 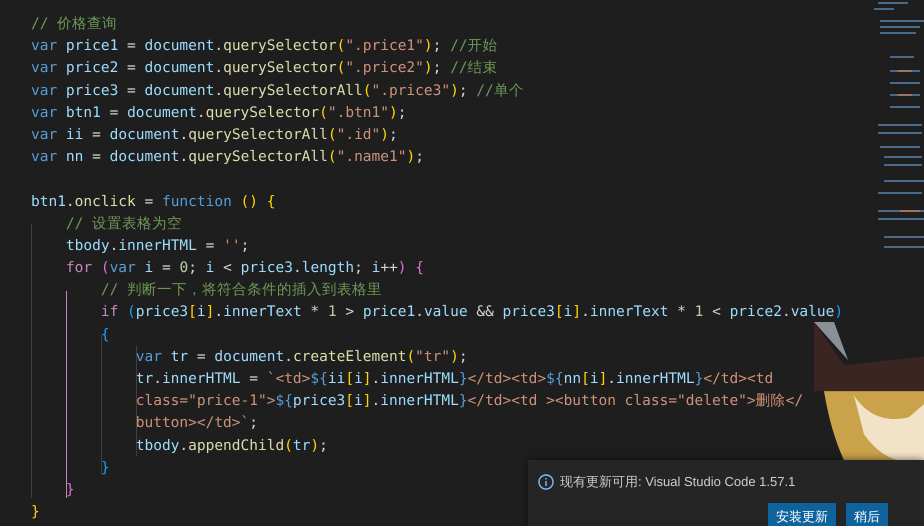 What do you see at coordinates (546, 482) in the screenshot?
I see `info-icon` at bounding box center [546, 482].